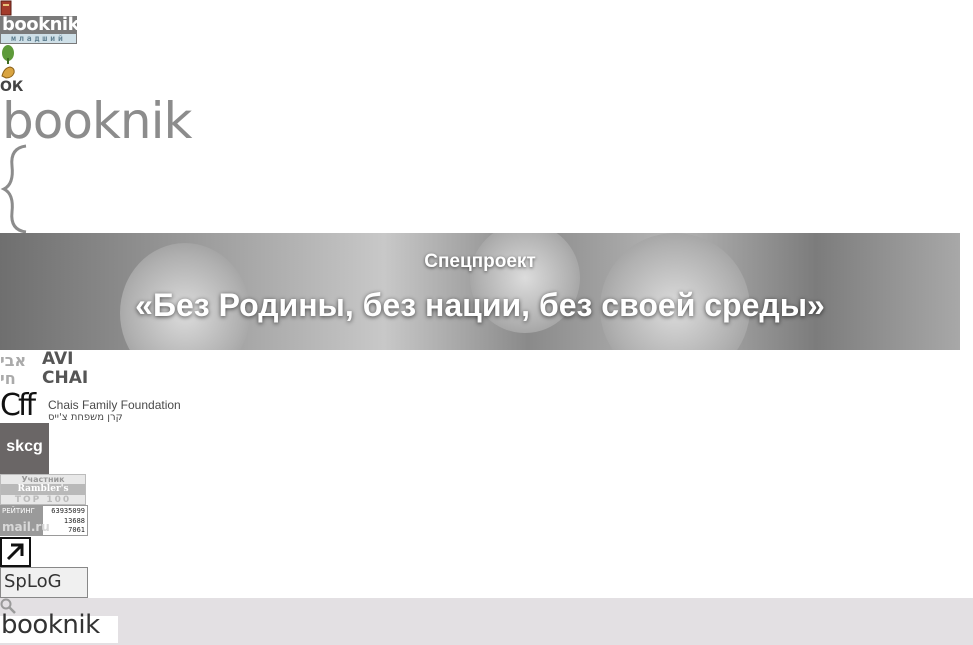 This screenshot has width=973, height=645. Describe the element at coordinates (97, 121) in the screenshot. I see `main-logo-text: booknik` at that location.